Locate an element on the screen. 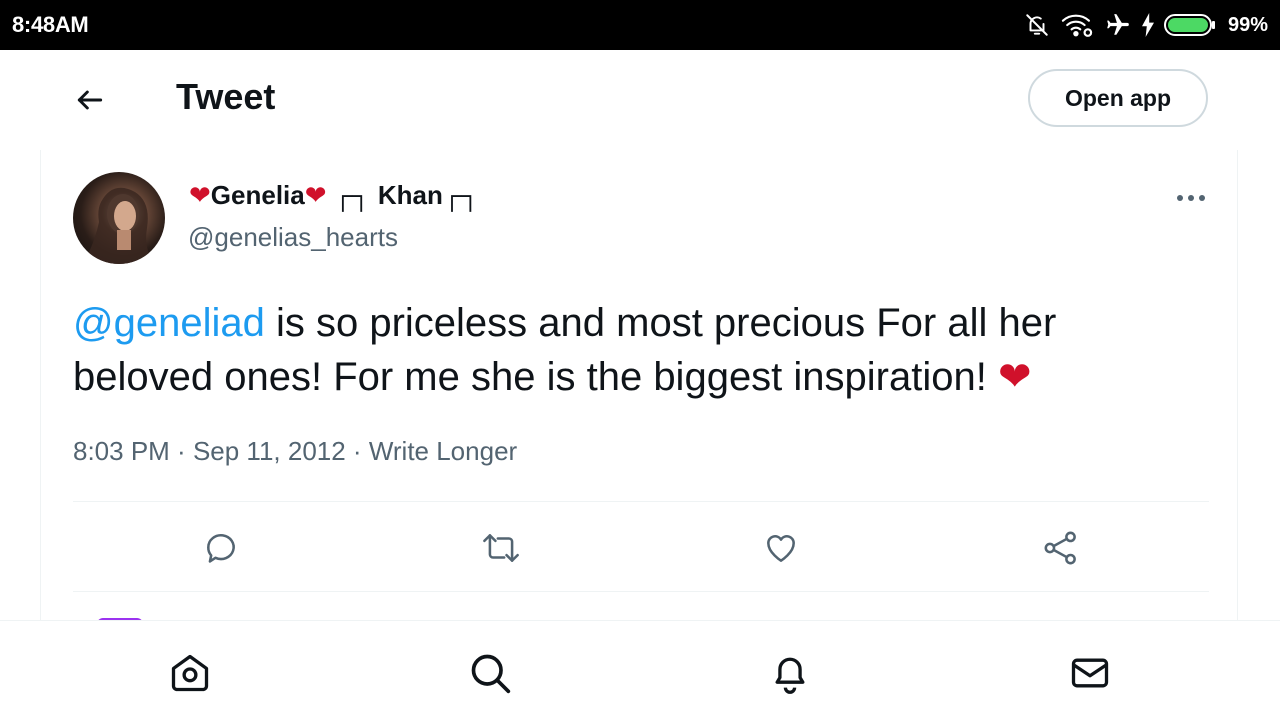  author-name: ❤Genelia❤ ┌┐ Khan┌┐ is located at coordinates (334, 195).